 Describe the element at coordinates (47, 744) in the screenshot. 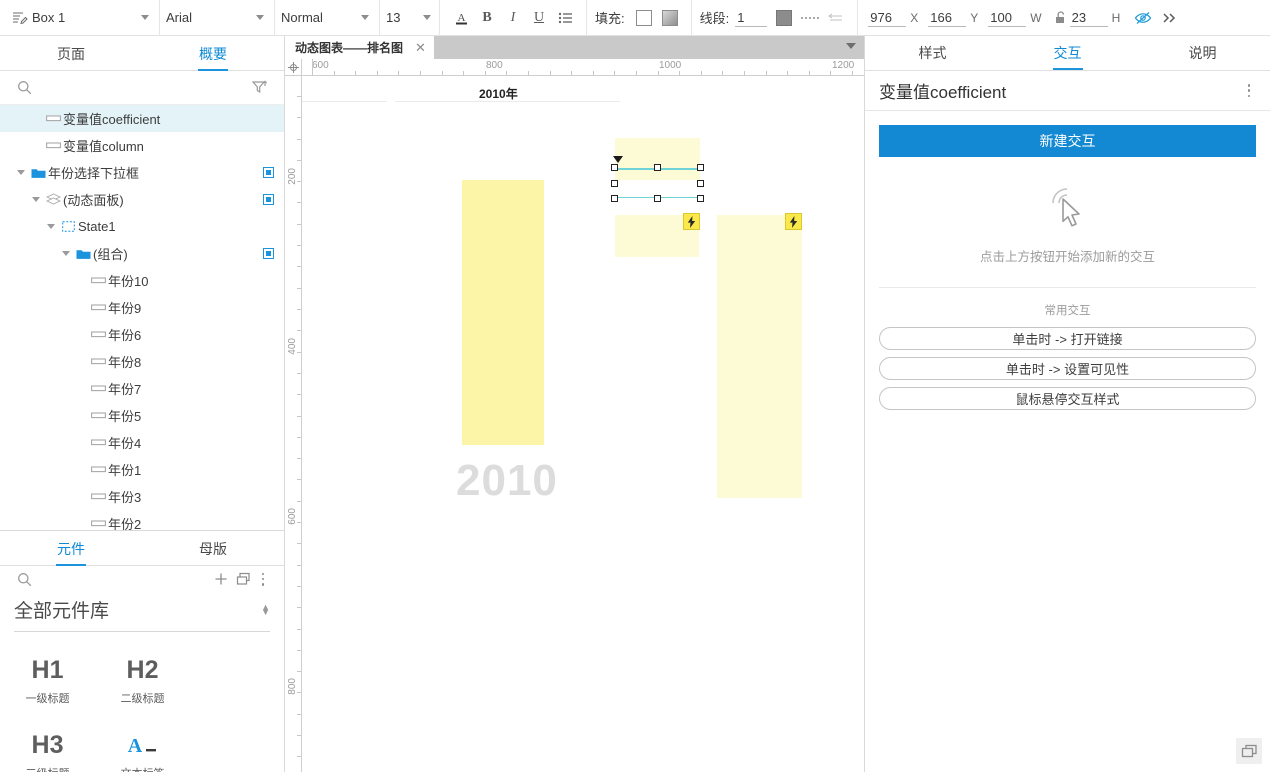

I see `library-widget-item: H3 三级标题` at that location.